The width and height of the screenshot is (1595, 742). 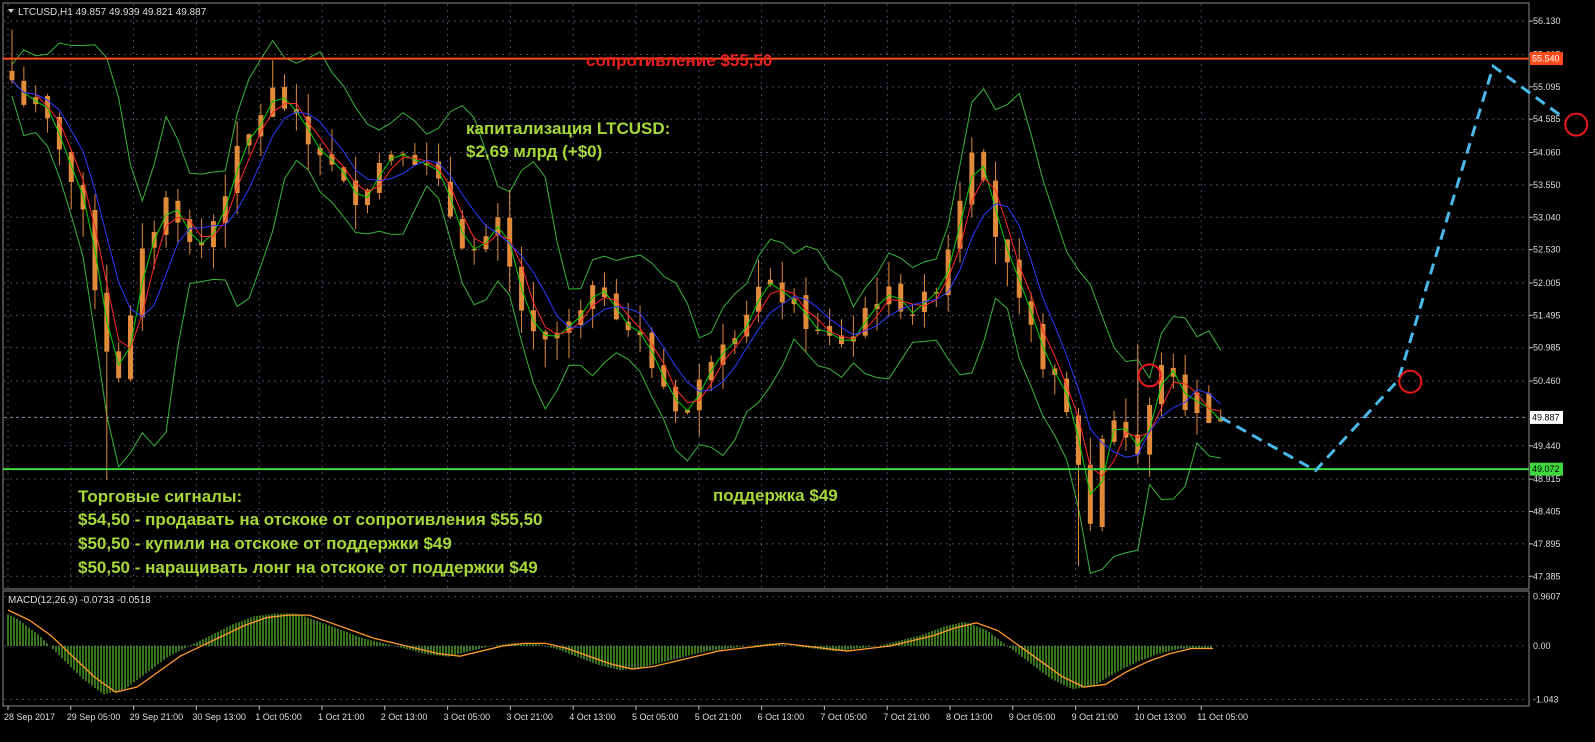 What do you see at coordinates (781, 717) in the screenshot?
I see `time-tick-label: 6 Oct 13:00` at bounding box center [781, 717].